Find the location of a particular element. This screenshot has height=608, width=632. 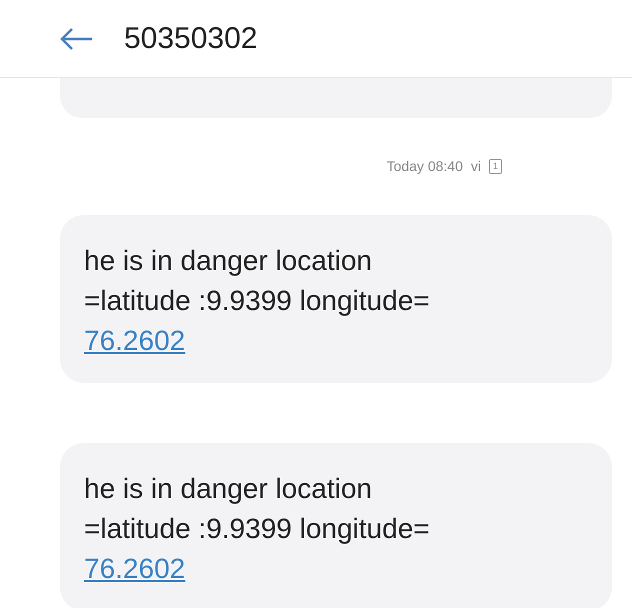

back-arrow-icon is located at coordinates (76, 38).